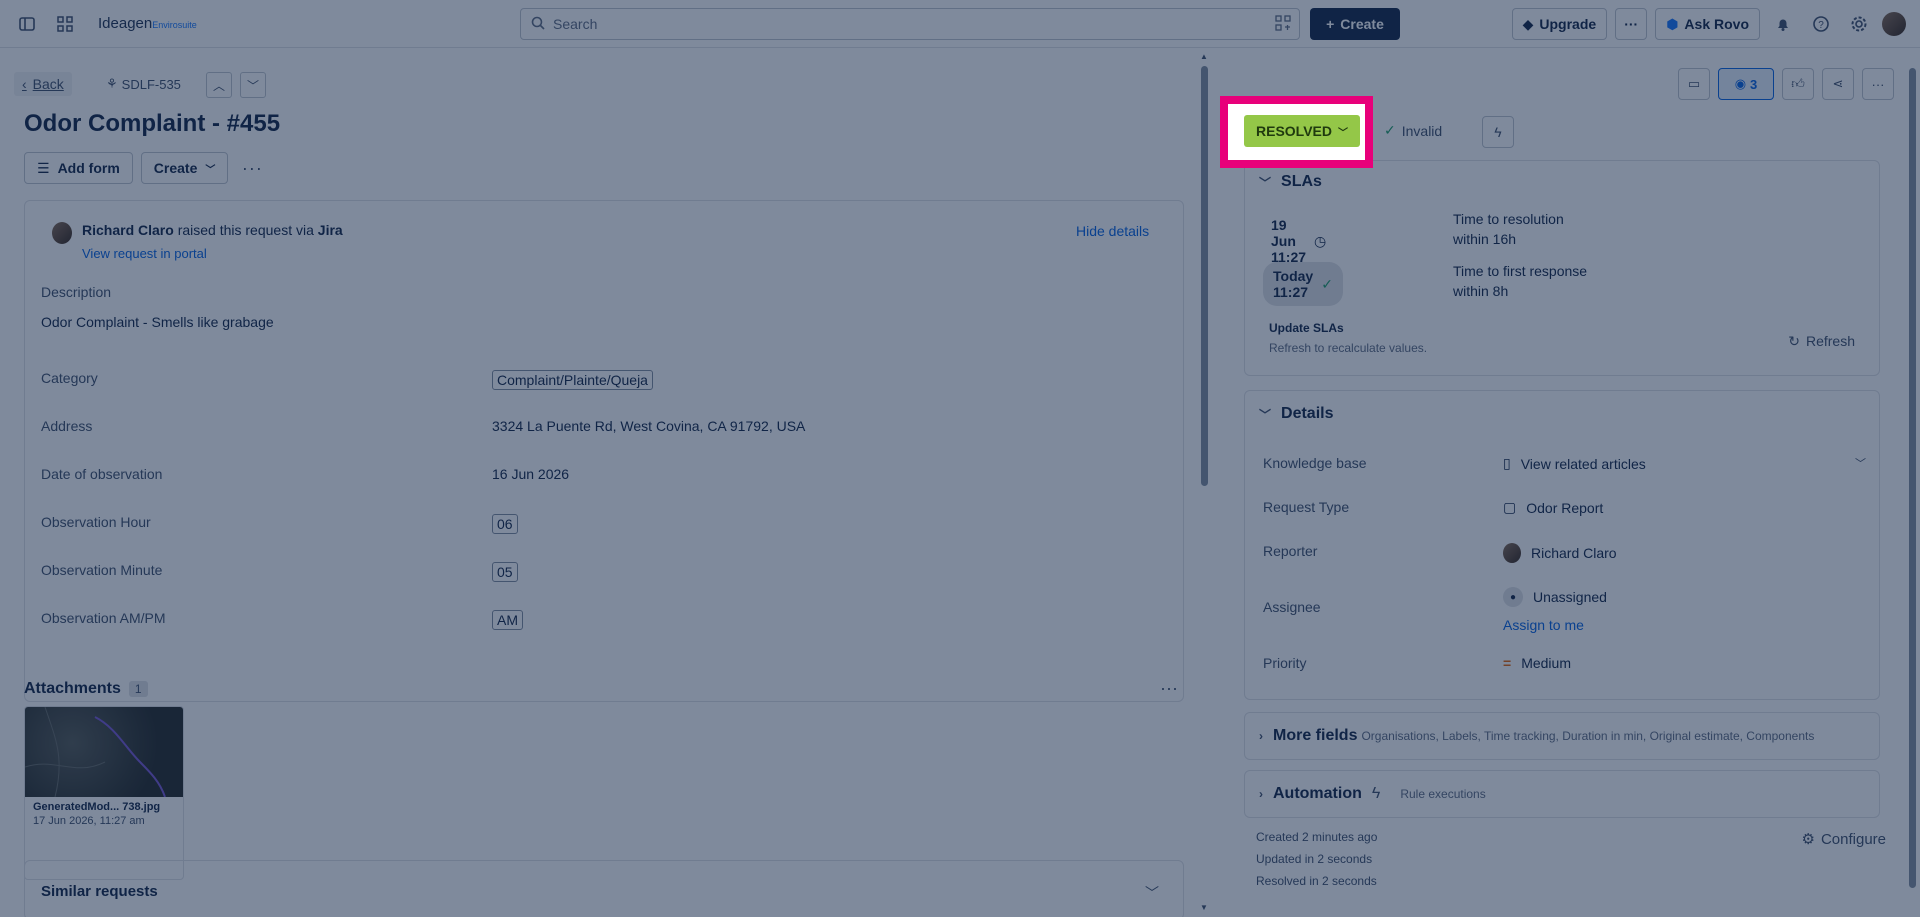 The image size is (1920, 917). I want to click on share-button: ⋖, so click(1838, 84).